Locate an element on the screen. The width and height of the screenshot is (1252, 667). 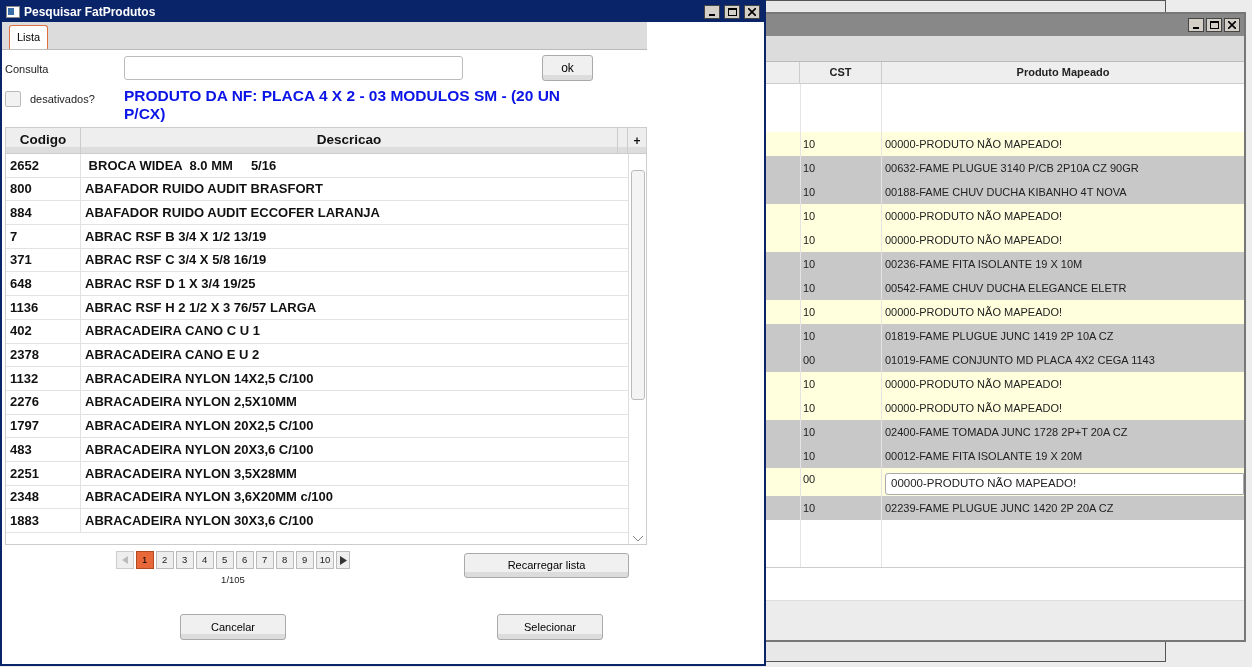
checkbox is located at coordinates (13, 99).